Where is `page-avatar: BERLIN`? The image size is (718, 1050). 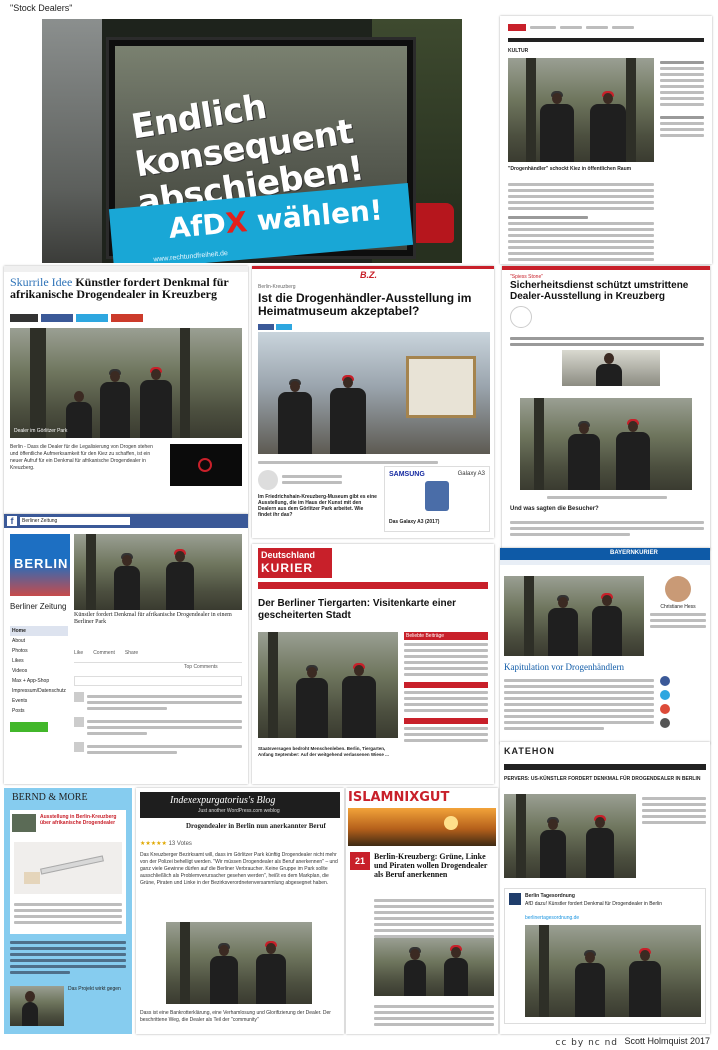 page-avatar: BERLIN is located at coordinates (40, 565).